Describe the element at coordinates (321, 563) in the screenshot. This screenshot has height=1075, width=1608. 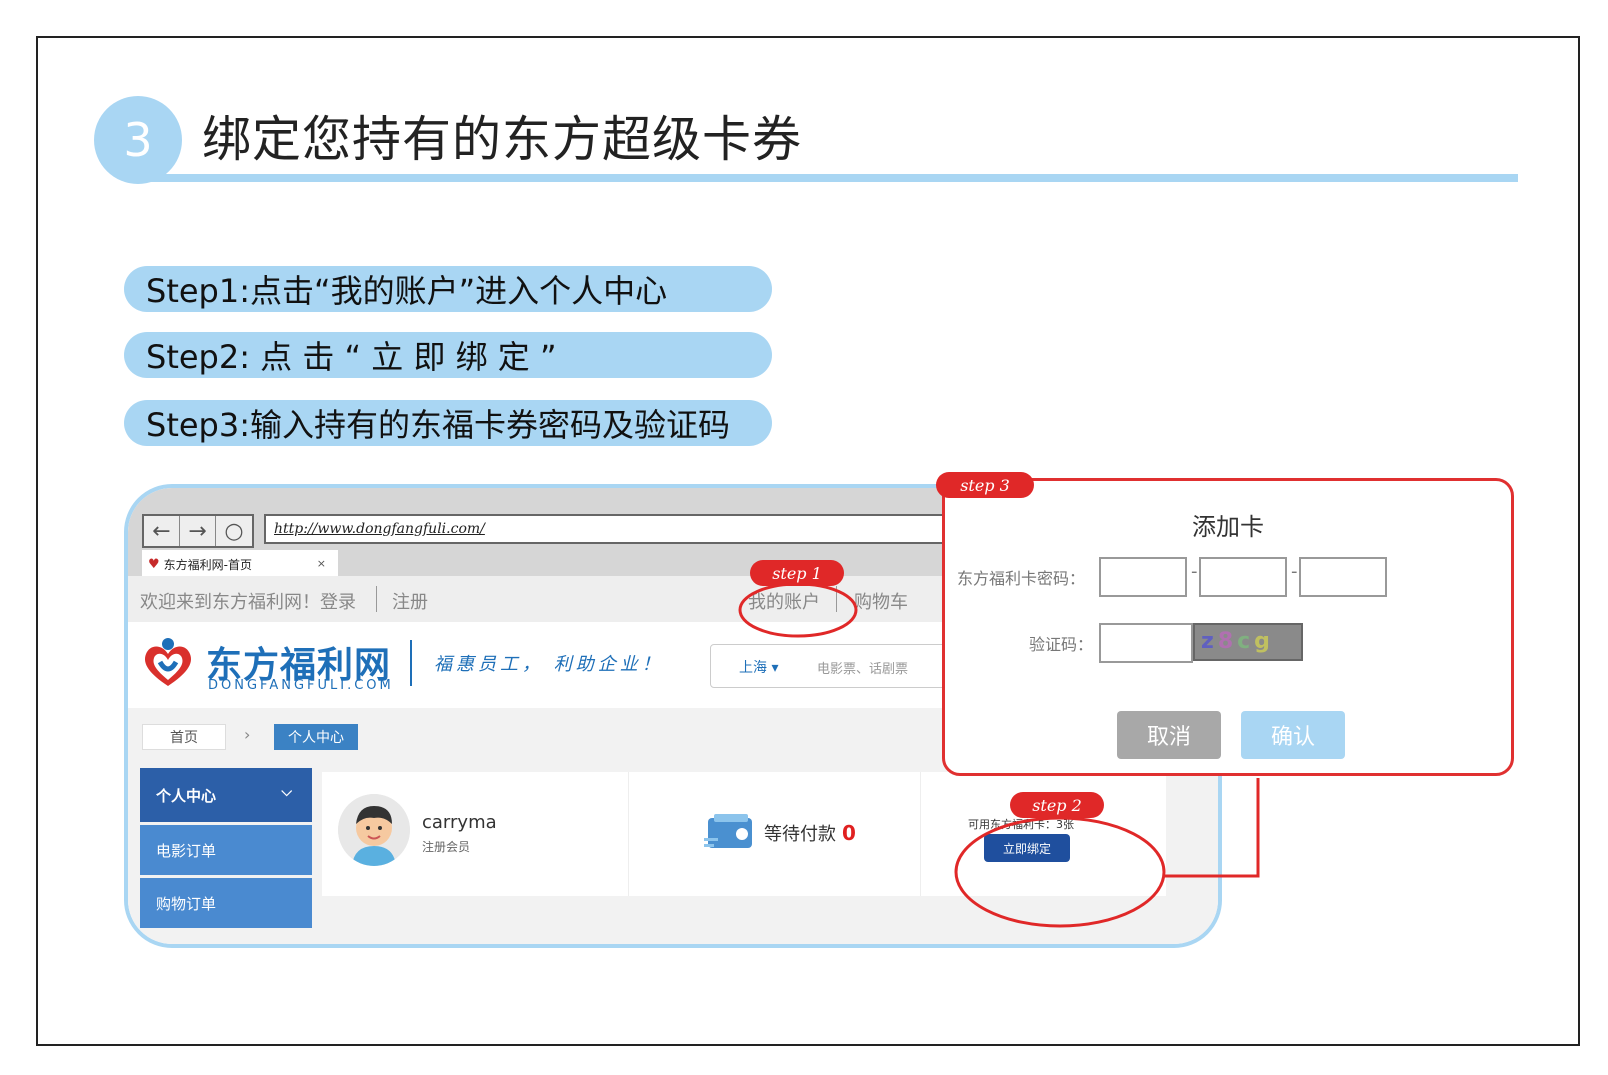
I see `tab-close-icon: ×` at that location.